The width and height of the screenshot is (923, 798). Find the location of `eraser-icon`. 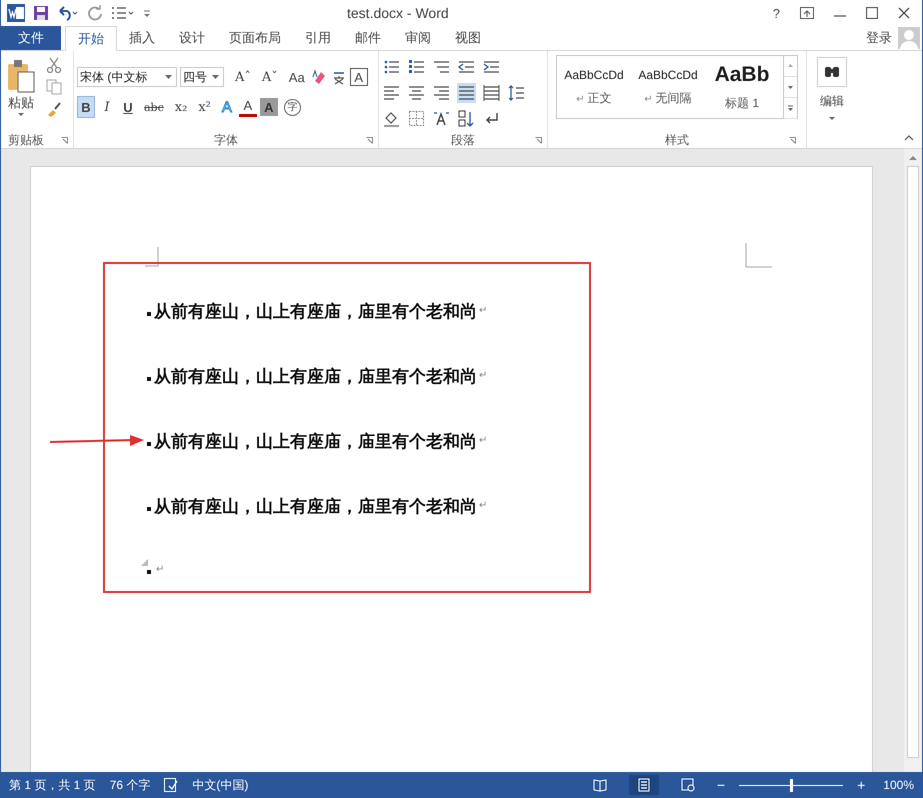

eraser-icon is located at coordinates (320, 77).